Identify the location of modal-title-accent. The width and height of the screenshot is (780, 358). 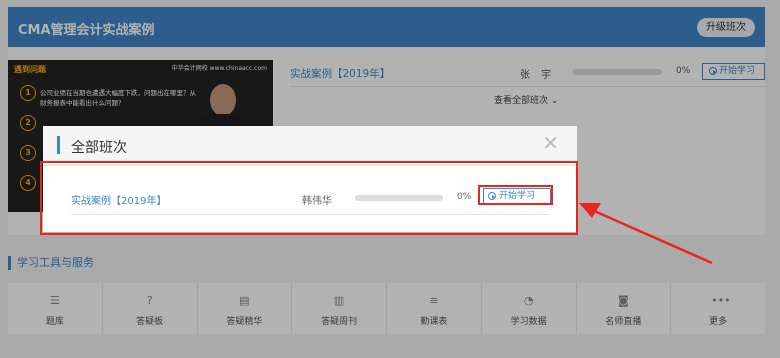
(58, 145).